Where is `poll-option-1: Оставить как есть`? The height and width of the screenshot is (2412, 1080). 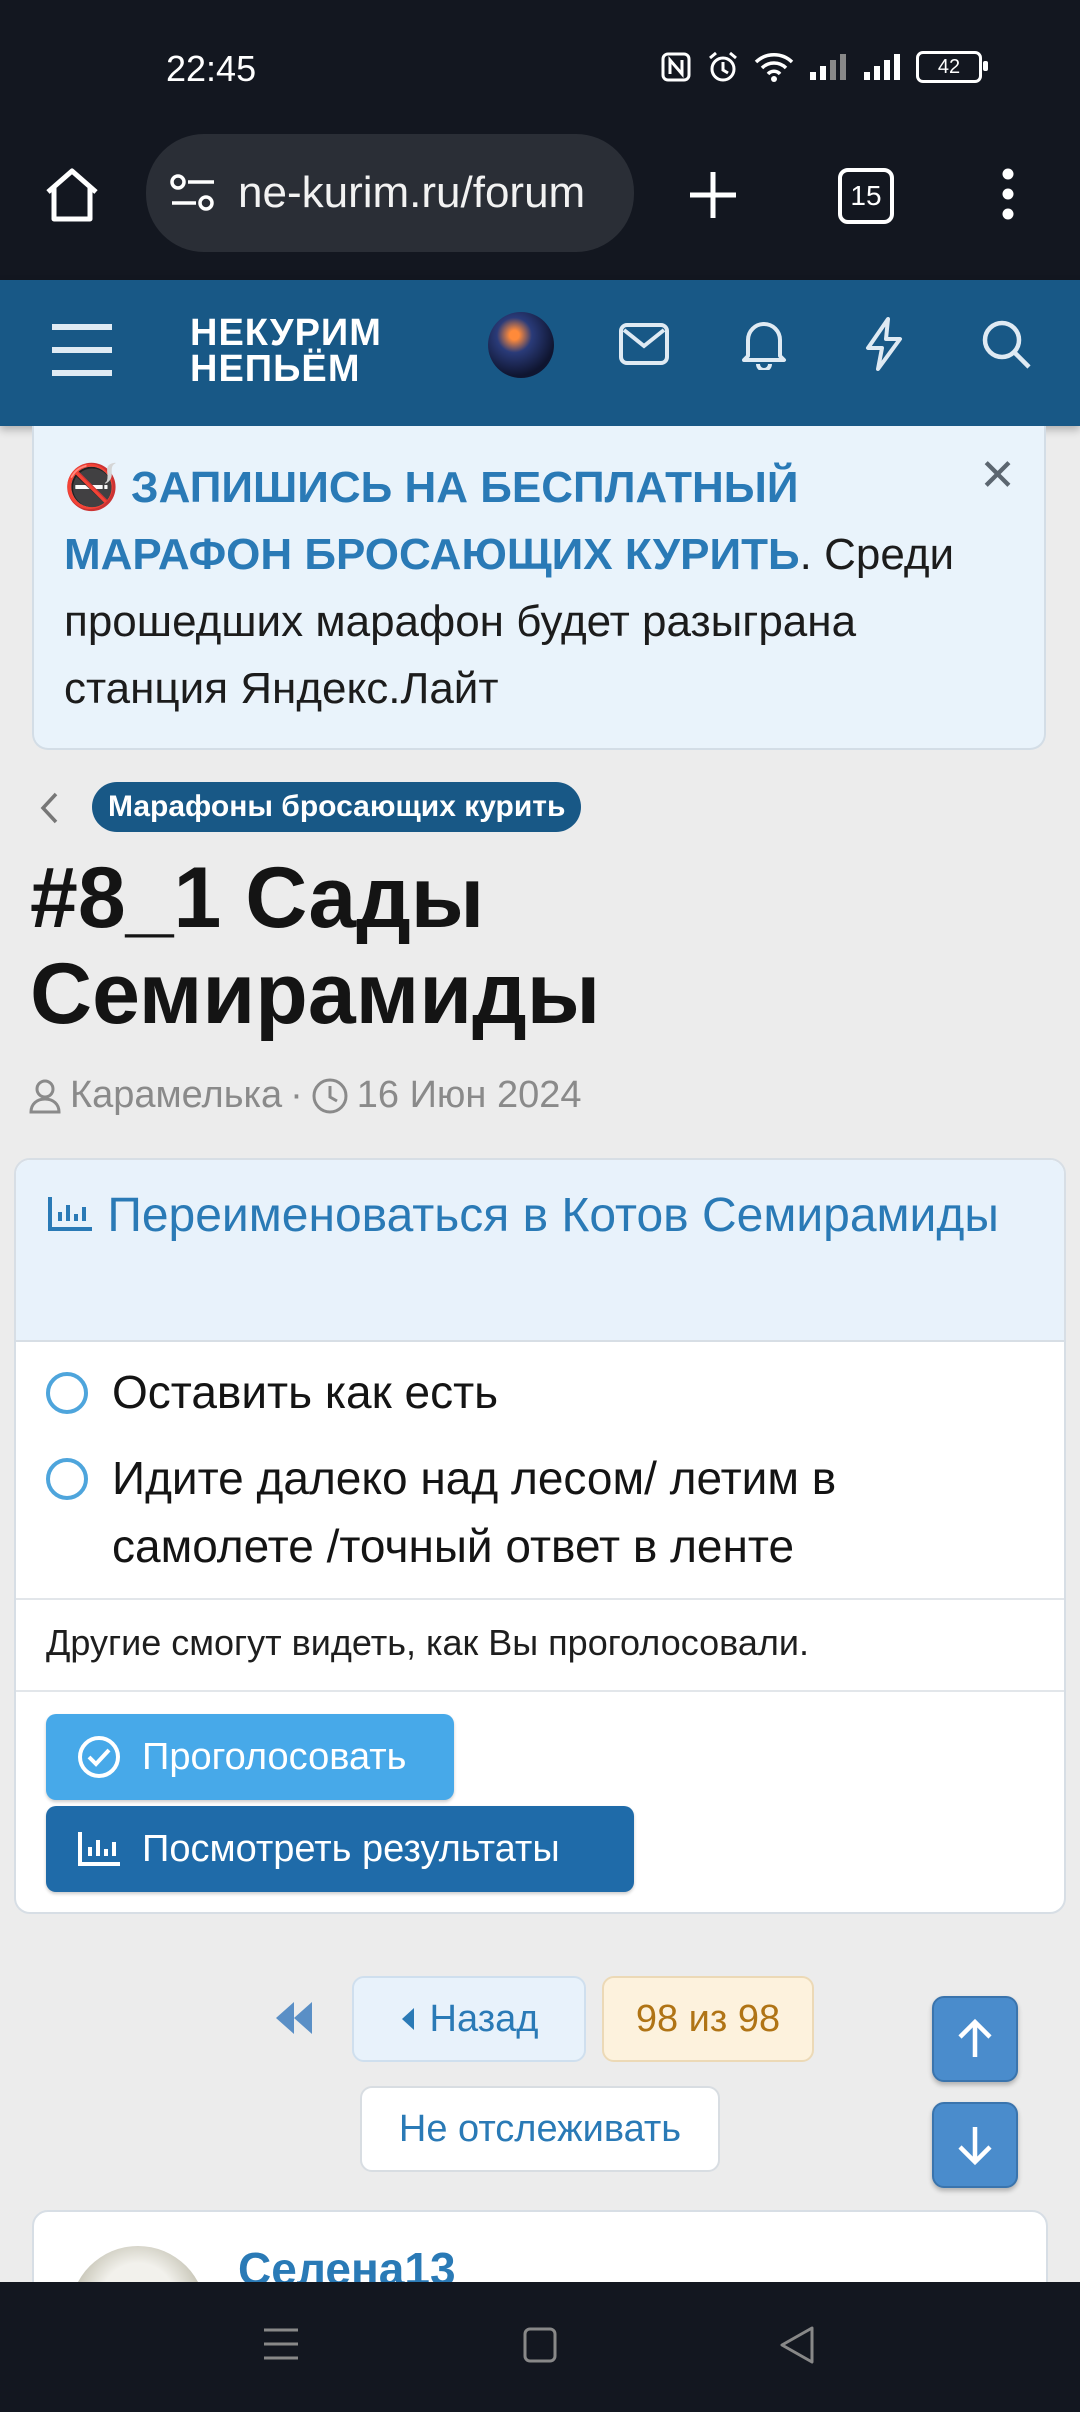
poll-option-1: Оставить как есть is located at coordinates (272, 1392).